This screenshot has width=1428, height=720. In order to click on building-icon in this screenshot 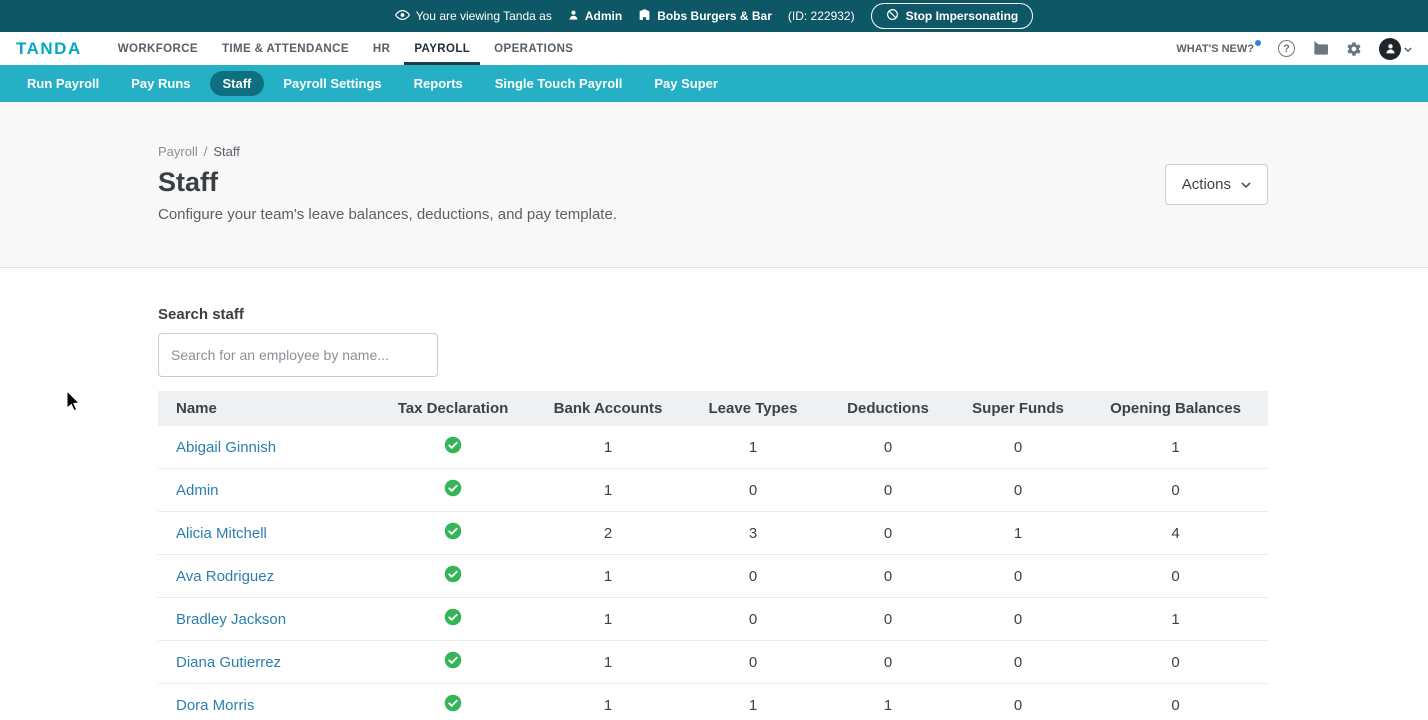, I will do `click(644, 16)`.